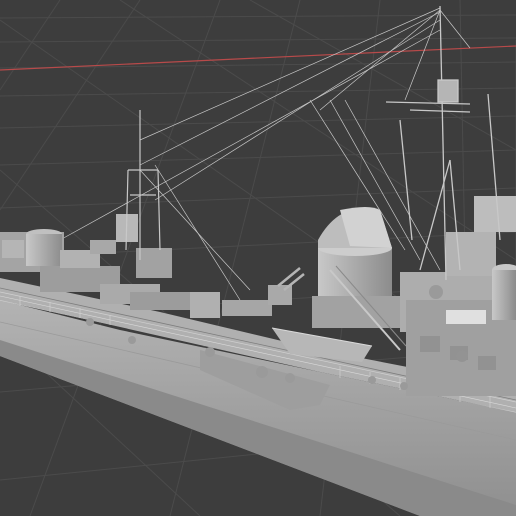 The height and width of the screenshot is (516, 516). I want to click on main-funnel, so click(359, 279).